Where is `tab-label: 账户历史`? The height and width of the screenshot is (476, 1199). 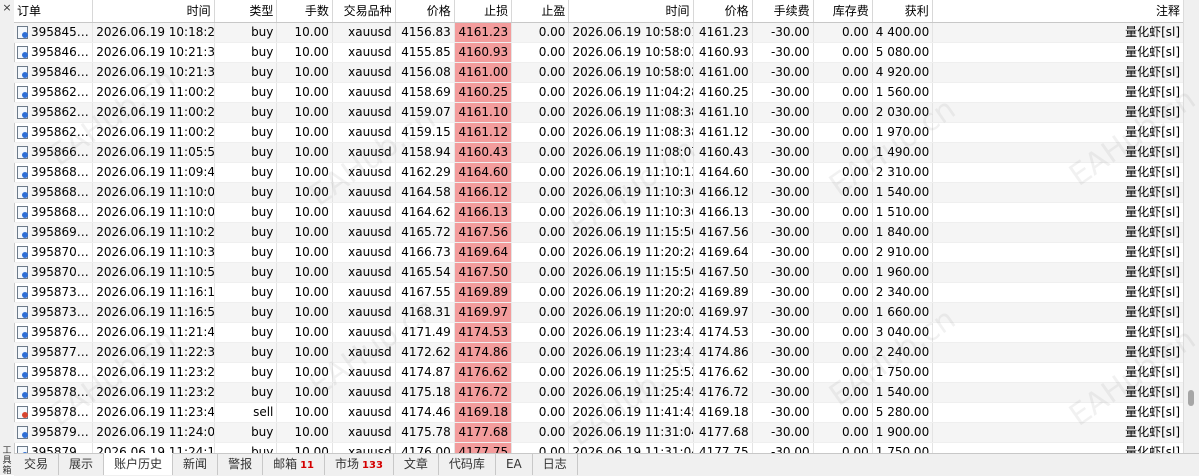 tab-label: 账户历史 is located at coordinates (138, 464).